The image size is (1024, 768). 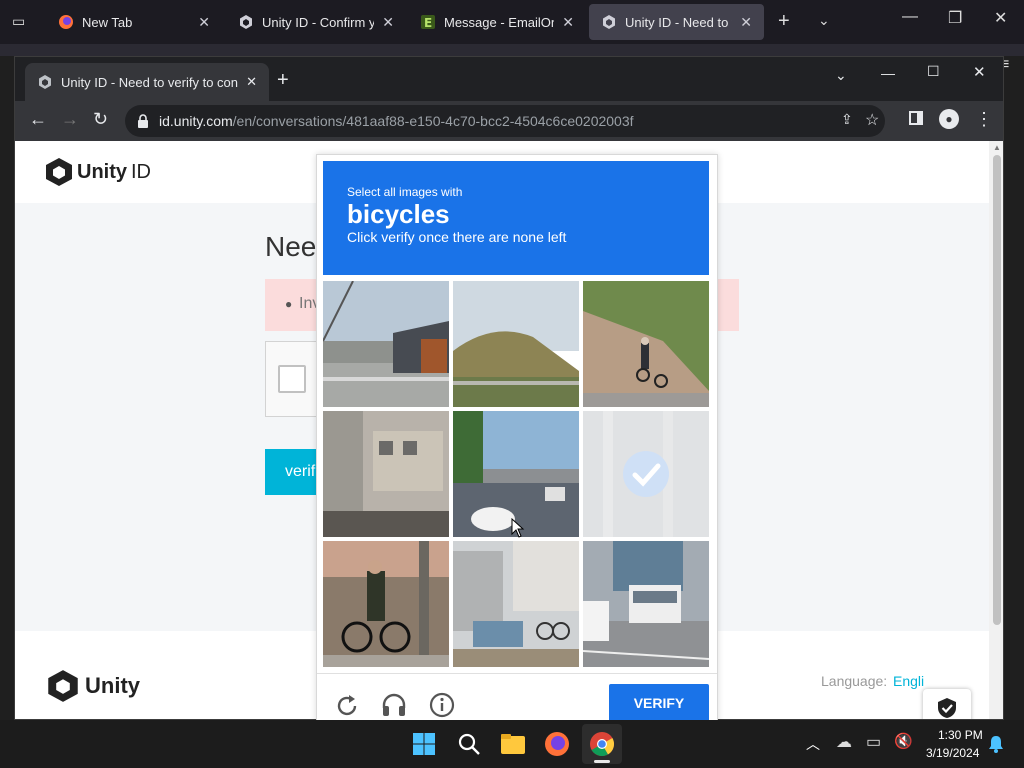 I want to click on chrome-taskbar-item, so click(x=602, y=744).